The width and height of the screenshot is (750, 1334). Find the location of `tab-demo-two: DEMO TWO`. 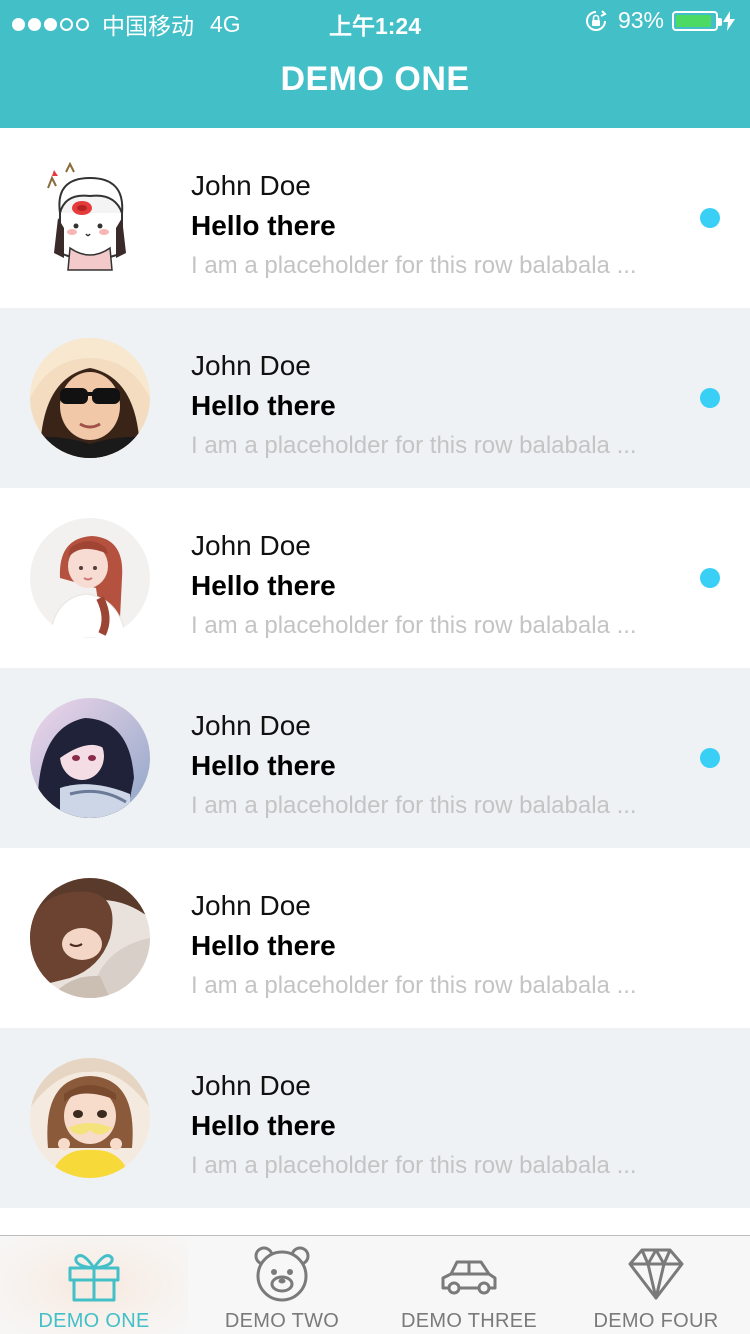

tab-demo-two: DEMO TWO is located at coordinates (282, 1285).